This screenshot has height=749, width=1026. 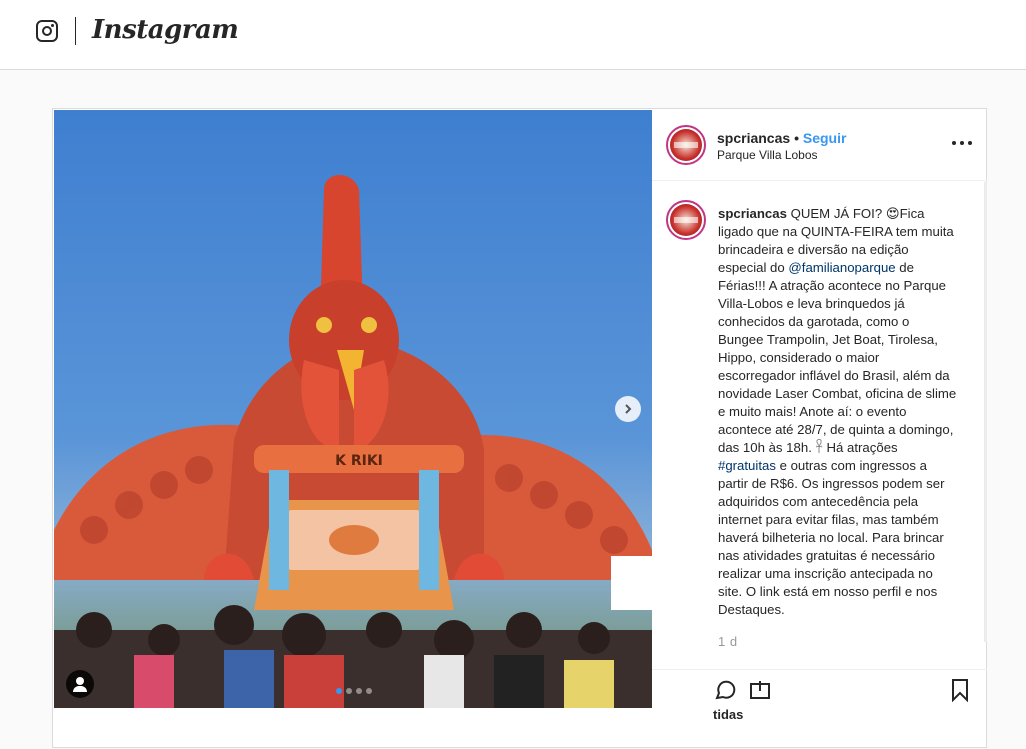 I want to click on carousel-next-button, so click(x=628, y=409).